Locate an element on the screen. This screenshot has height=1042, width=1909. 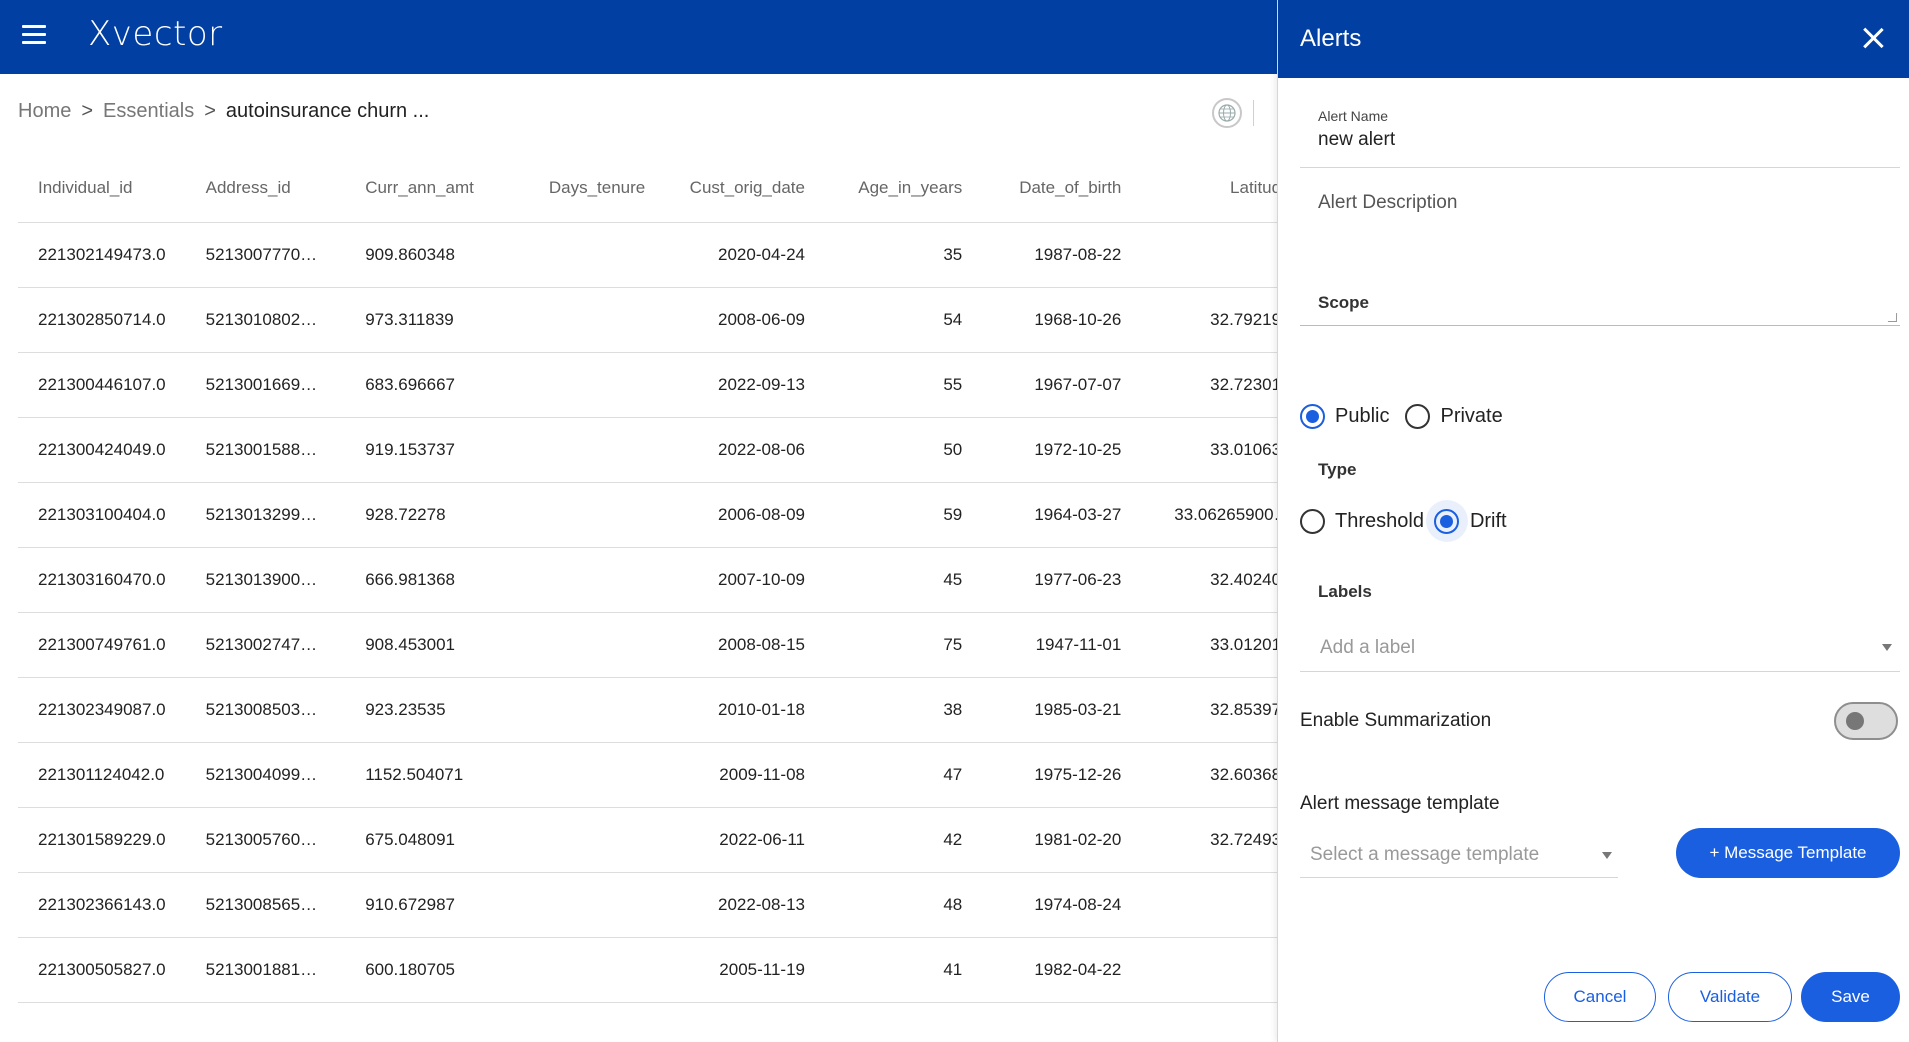
table-cell: 41 is located at coordinates (903, 970).